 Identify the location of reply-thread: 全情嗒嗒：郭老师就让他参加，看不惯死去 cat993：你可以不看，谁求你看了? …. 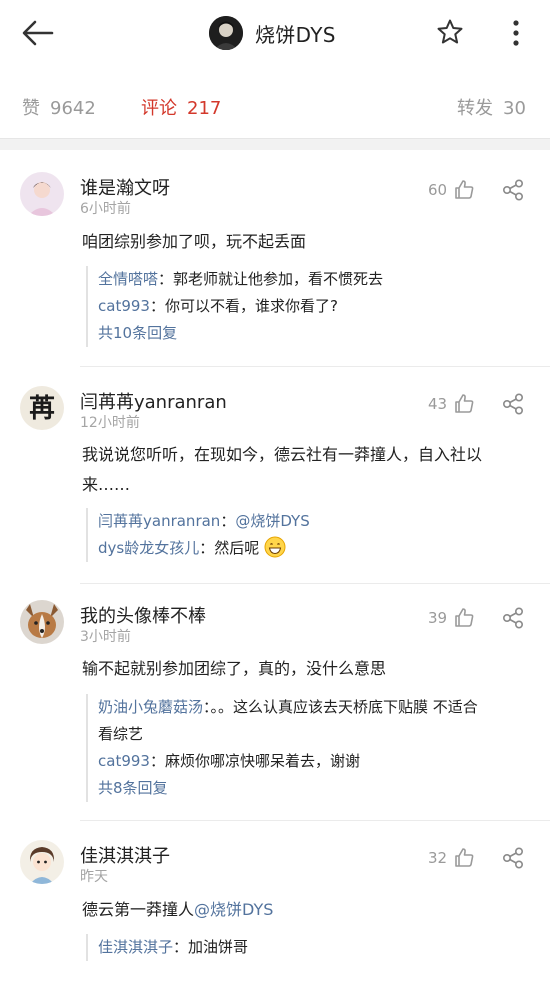
(306, 306).